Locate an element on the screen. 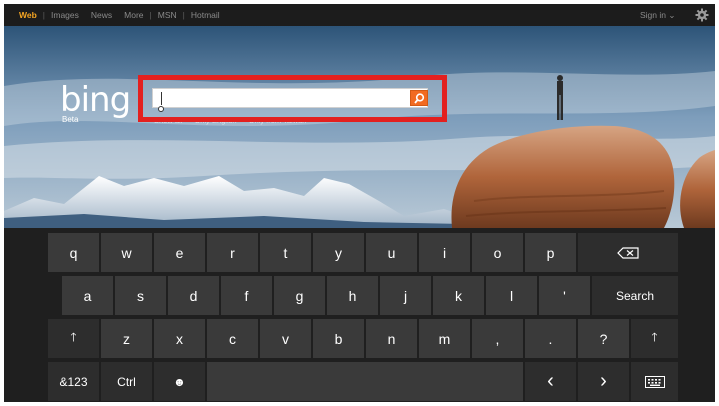 The width and height of the screenshot is (719, 406). nav-news: News is located at coordinates (101, 15).